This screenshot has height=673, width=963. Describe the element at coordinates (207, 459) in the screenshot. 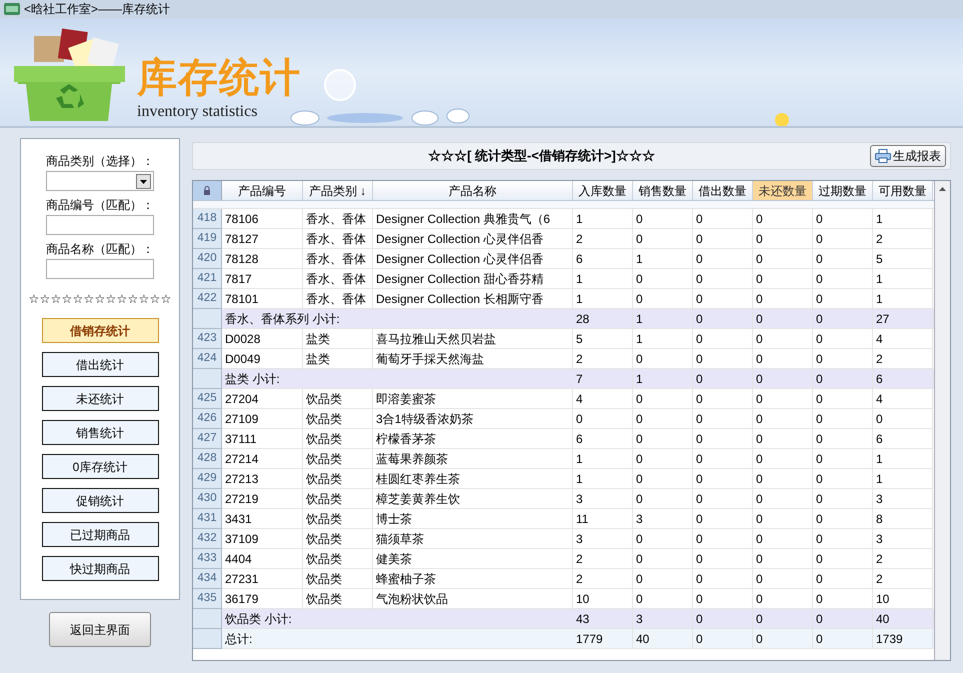

I see `row-number: 428` at that location.